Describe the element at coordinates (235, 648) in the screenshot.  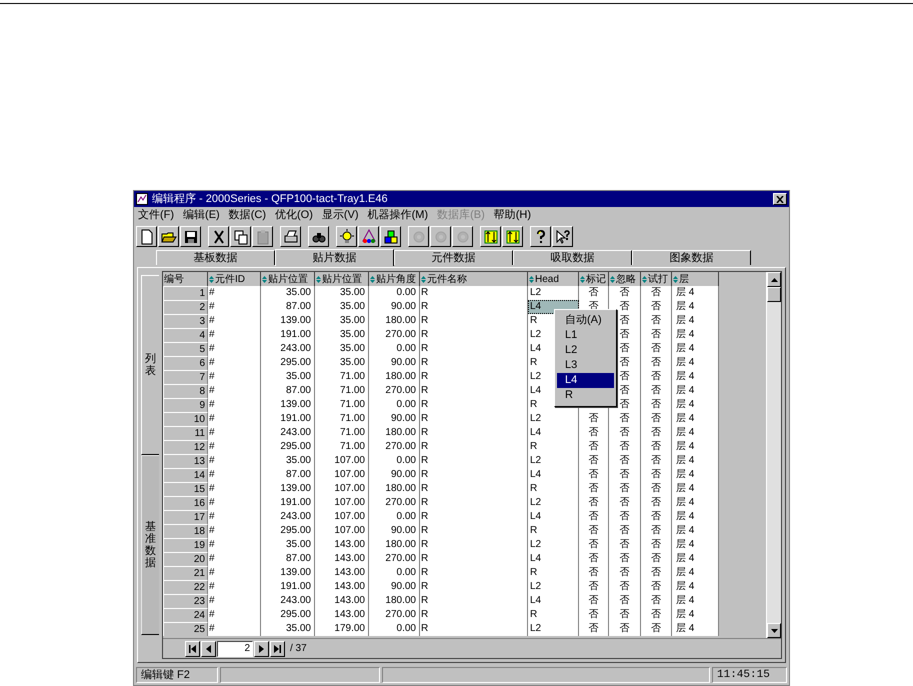
I see `page-field: 2` at that location.